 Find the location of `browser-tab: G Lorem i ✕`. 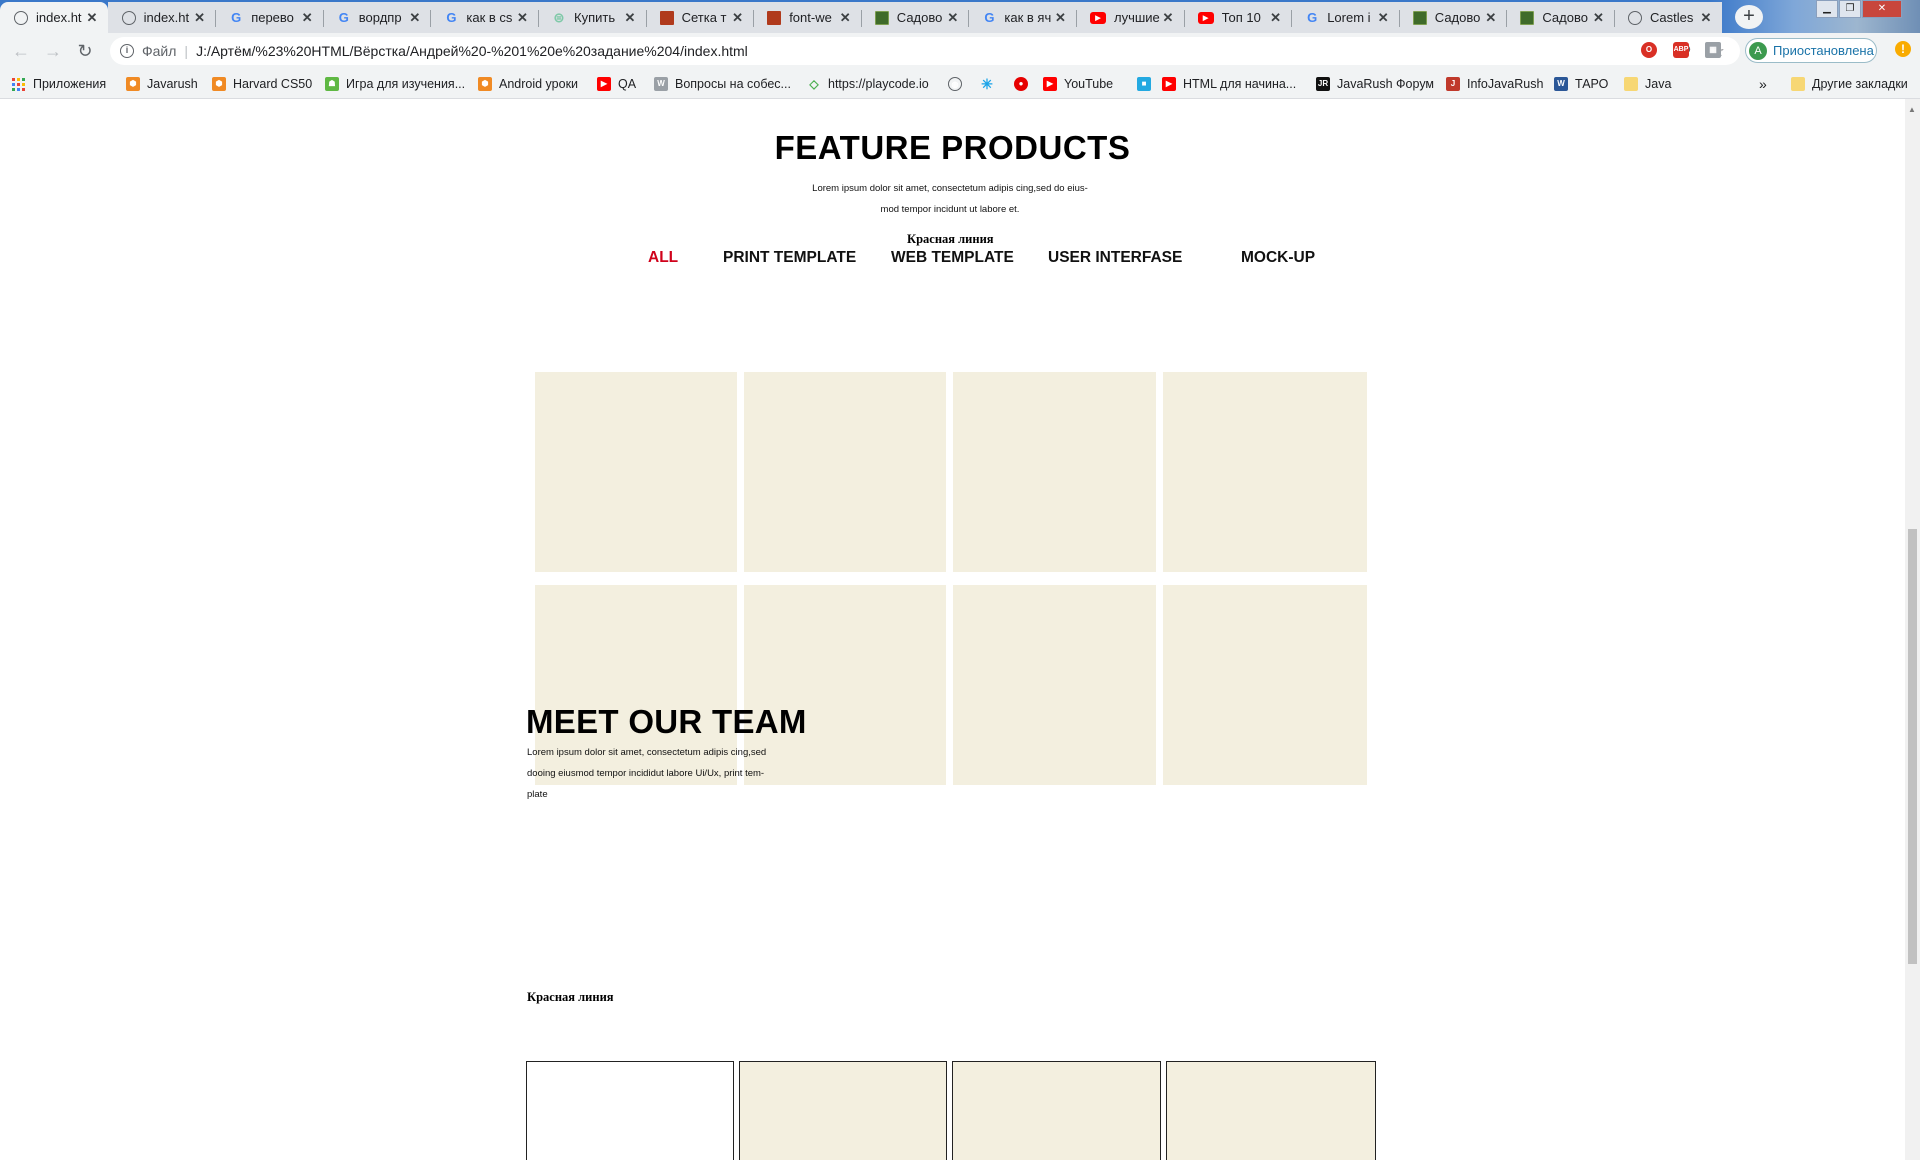

browser-tab: G Lorem i ✕ is located at coordinates (1345, 17).